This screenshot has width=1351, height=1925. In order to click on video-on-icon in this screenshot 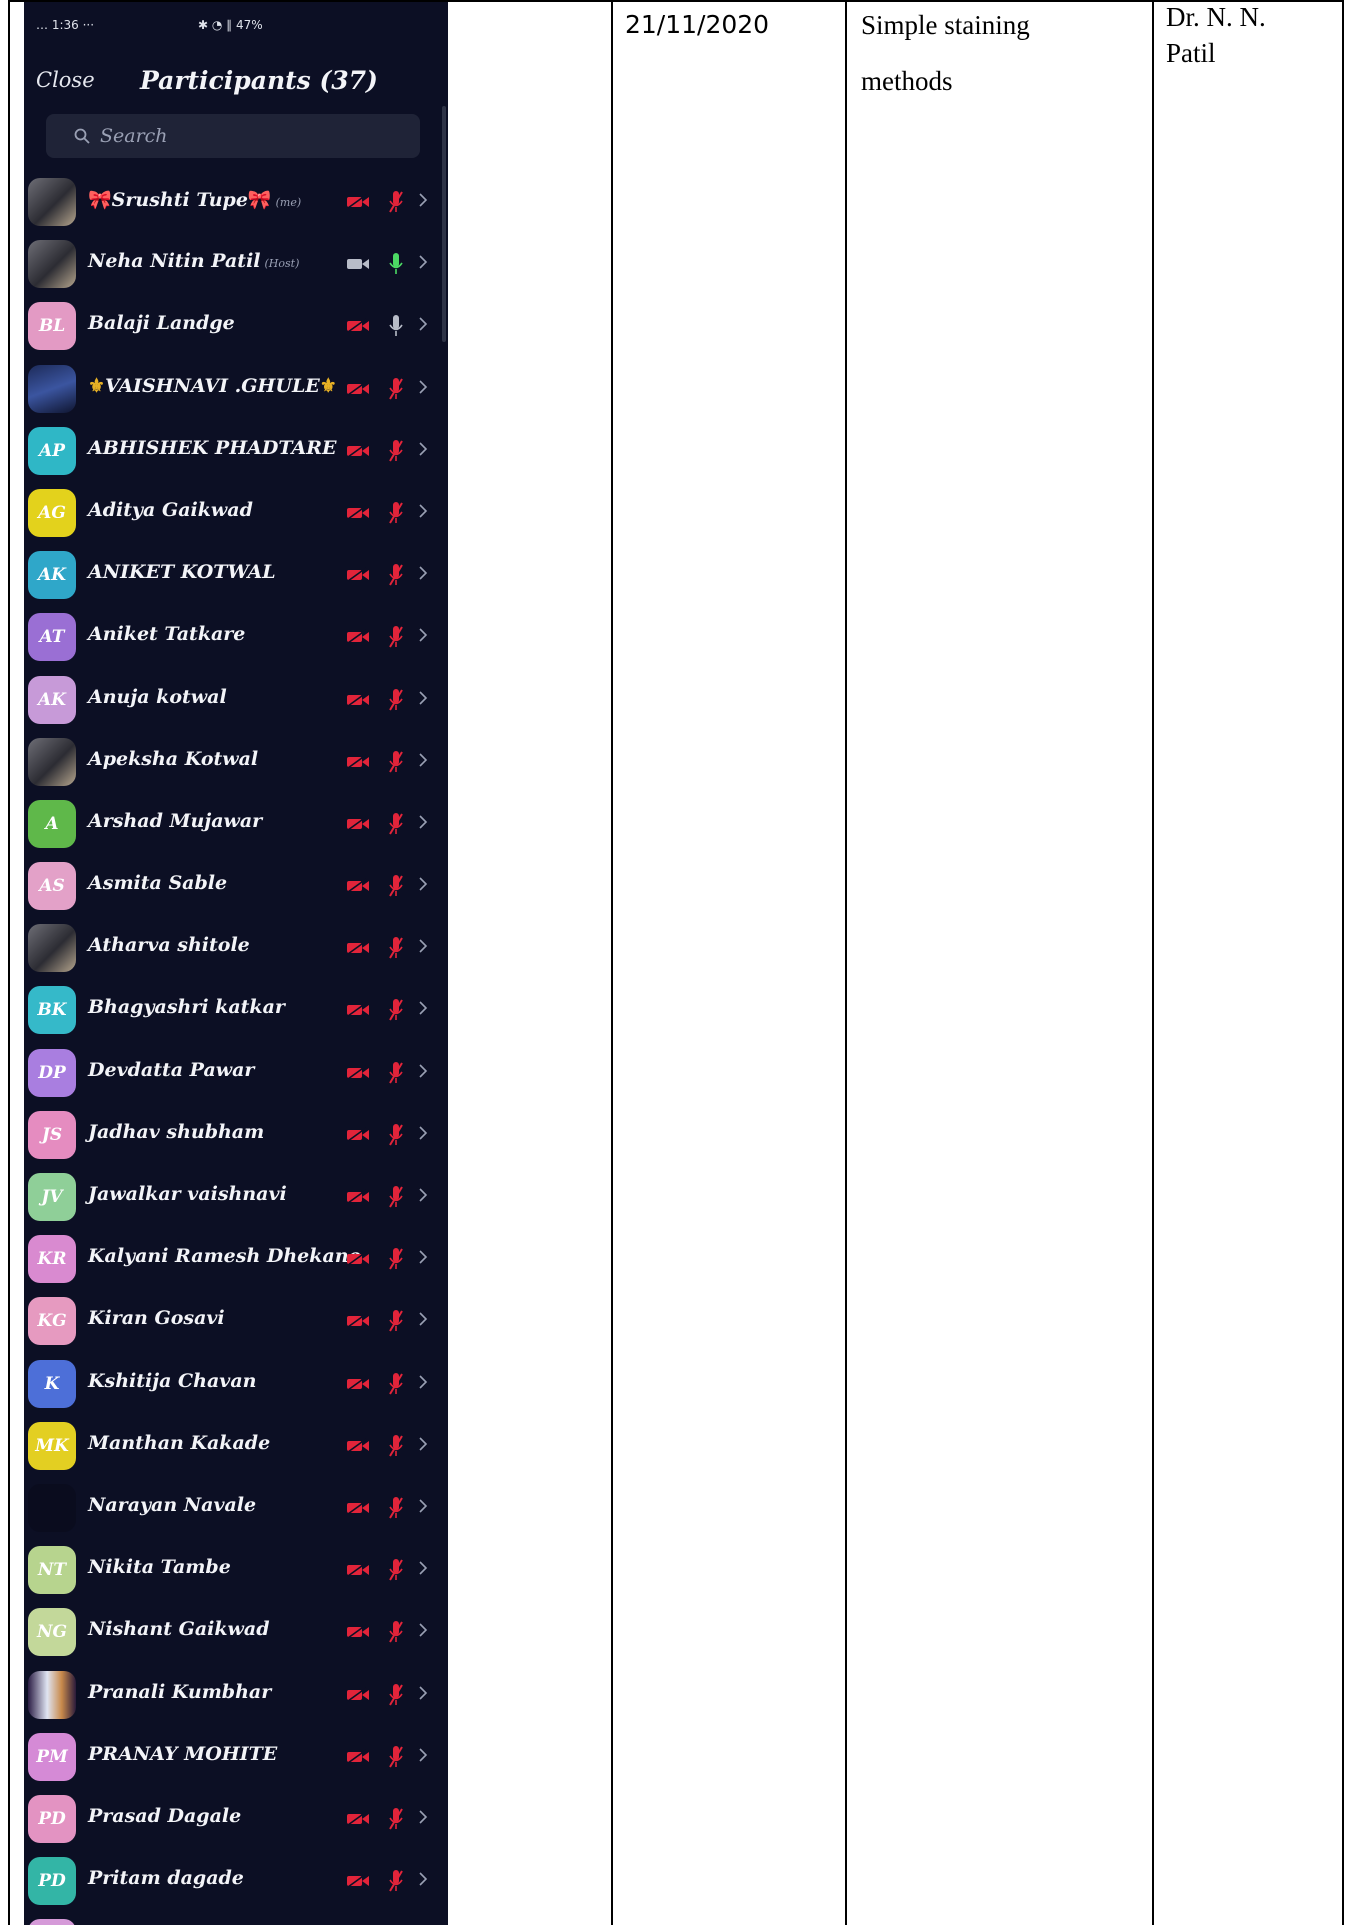, I will do `click(358, 264)`.